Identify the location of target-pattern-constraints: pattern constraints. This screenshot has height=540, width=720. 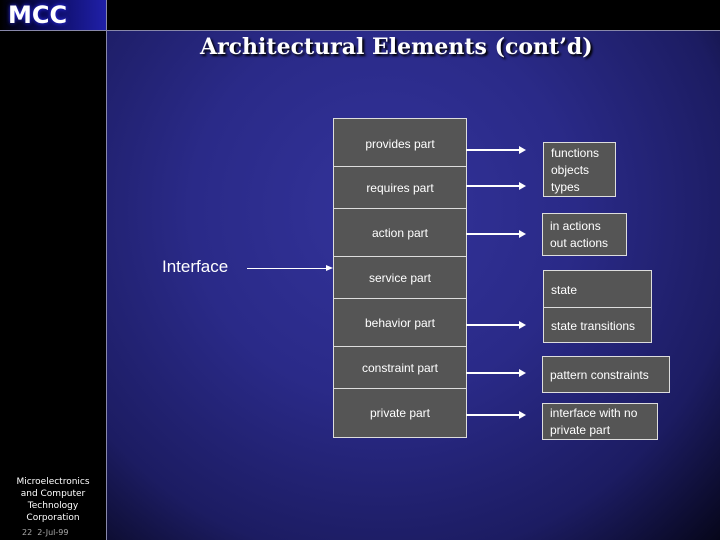
(606, 374).